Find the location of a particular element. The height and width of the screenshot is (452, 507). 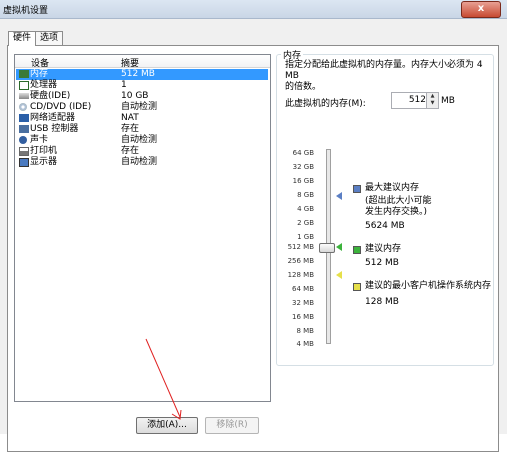

close-icon: x is located at coordinates (481, 8).